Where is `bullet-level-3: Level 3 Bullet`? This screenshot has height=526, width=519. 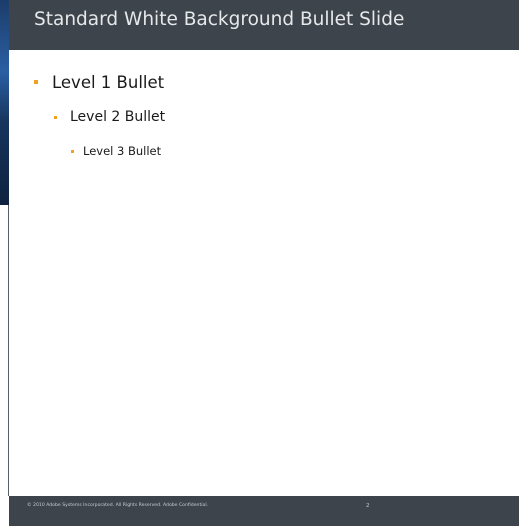 bullet-level-3: Level 3 Bullet is located at coordinates (116, 151).